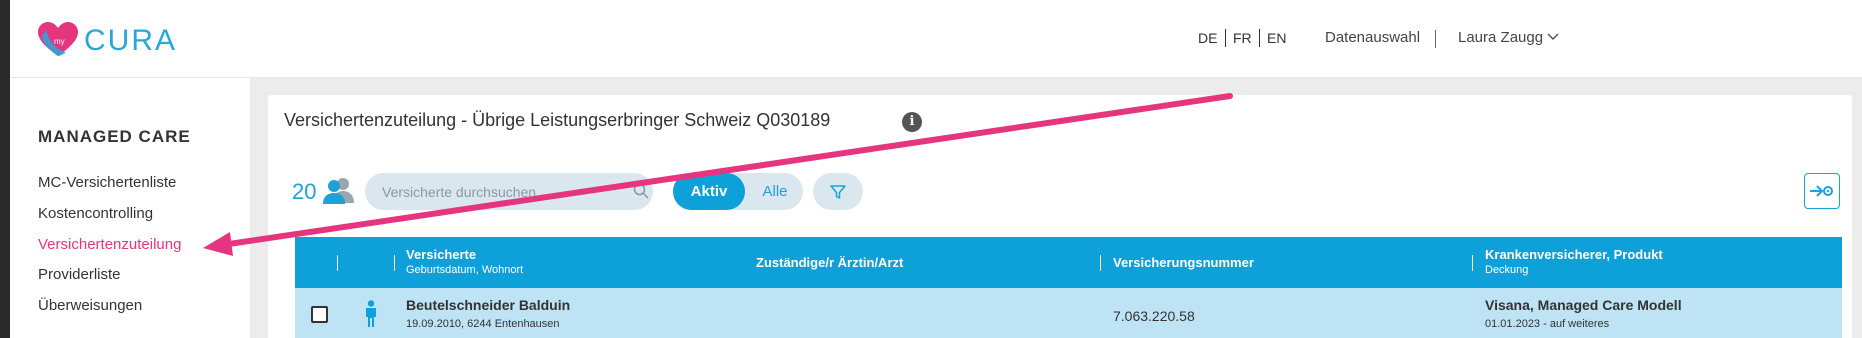 Image resolution: width=1862 pixels, height=338 pixels. Describe the element at coordinates (1507, 270) in the screenshot. I see `col-subheader-deckung: Deckung` at that location.